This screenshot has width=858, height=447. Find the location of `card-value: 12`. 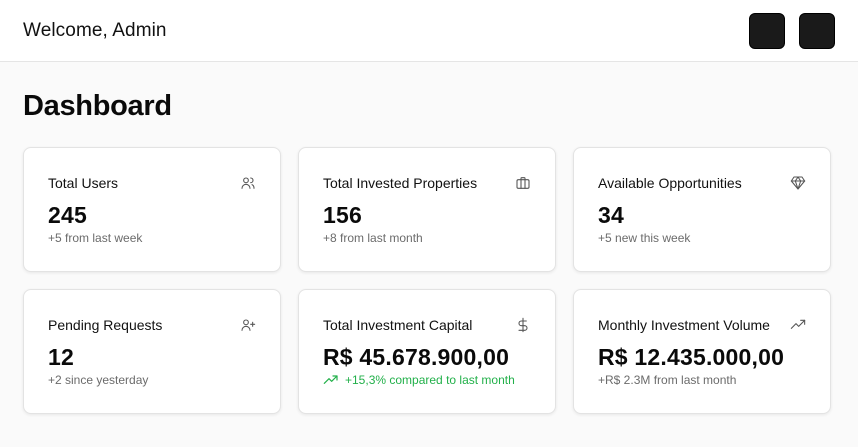

card-value: 12 is located at coordinates (61, 357).